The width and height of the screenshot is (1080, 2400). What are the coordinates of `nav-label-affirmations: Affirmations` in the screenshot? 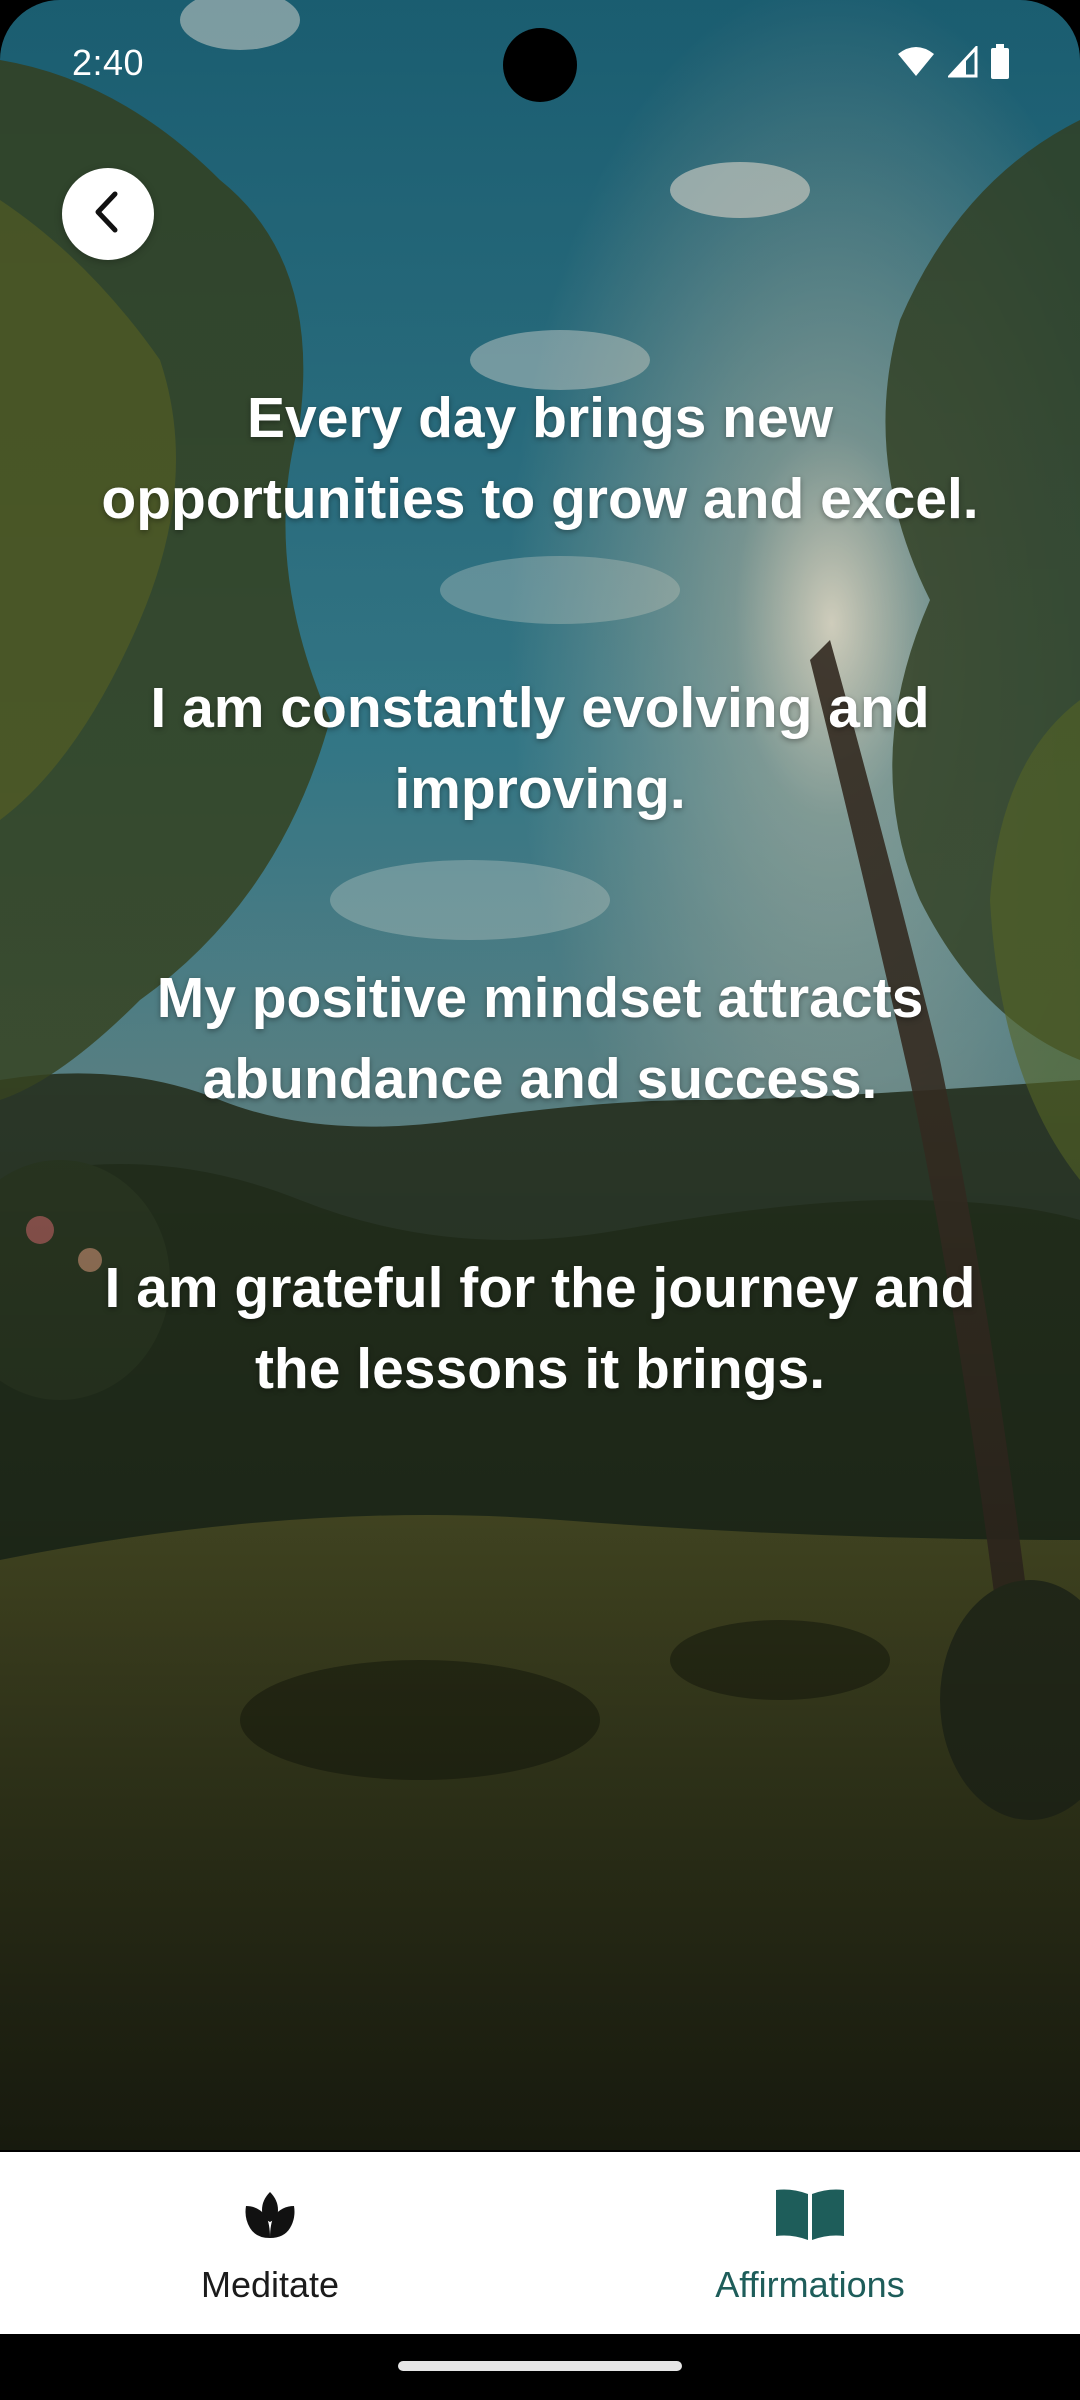 It's located at (810, 2284).